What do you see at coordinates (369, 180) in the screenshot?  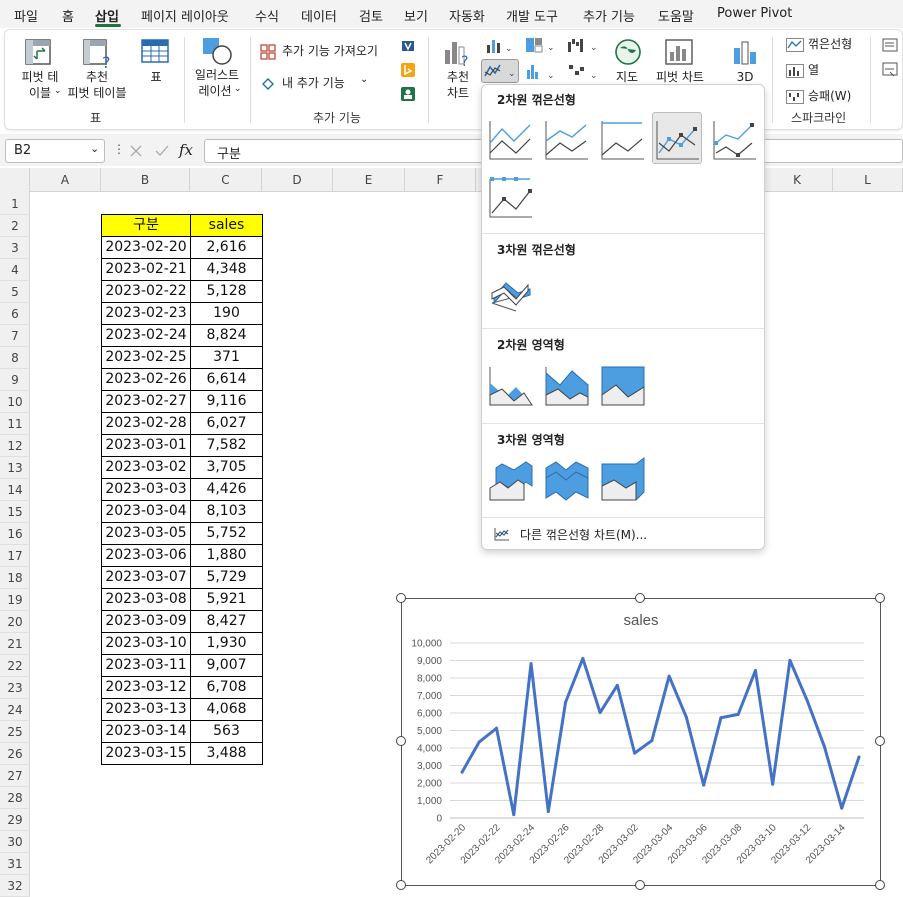 I see `column-header-E: E` at bounding box center [369, 180].